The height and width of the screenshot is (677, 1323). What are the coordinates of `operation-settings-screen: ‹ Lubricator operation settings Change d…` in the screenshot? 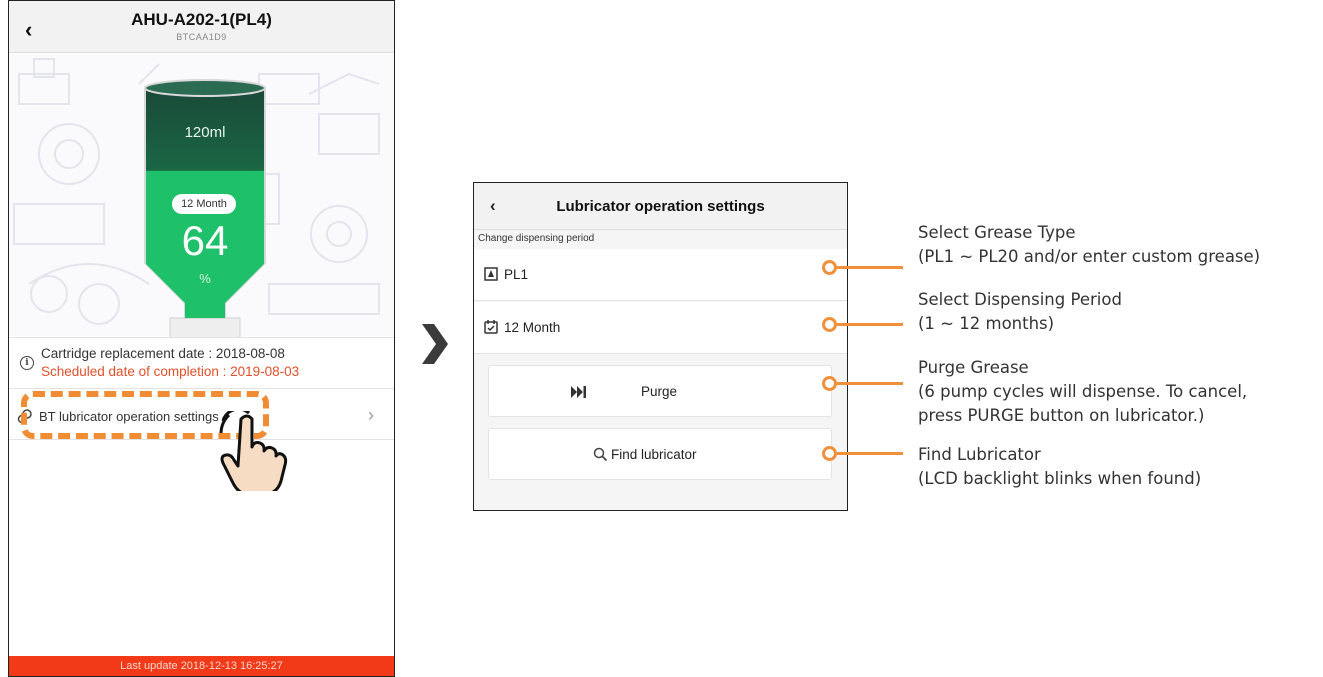 It's located at (660, 346).